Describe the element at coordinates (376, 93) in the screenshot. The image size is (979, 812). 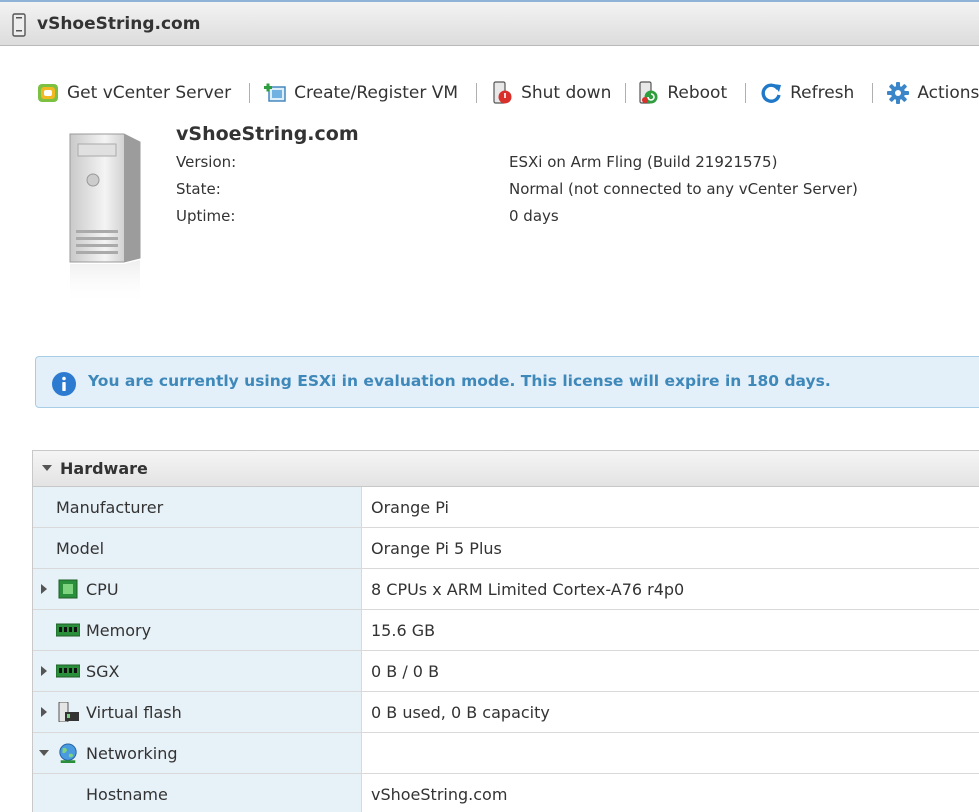
I see `create-register-vm-label: Create/Register VM` at that location.